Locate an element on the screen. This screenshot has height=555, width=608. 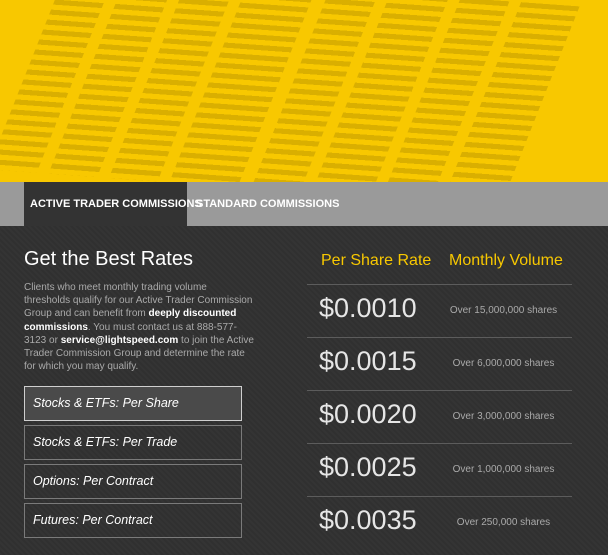
volume-value: Over 3,000,000 shares is located at coordinates (503, 416).